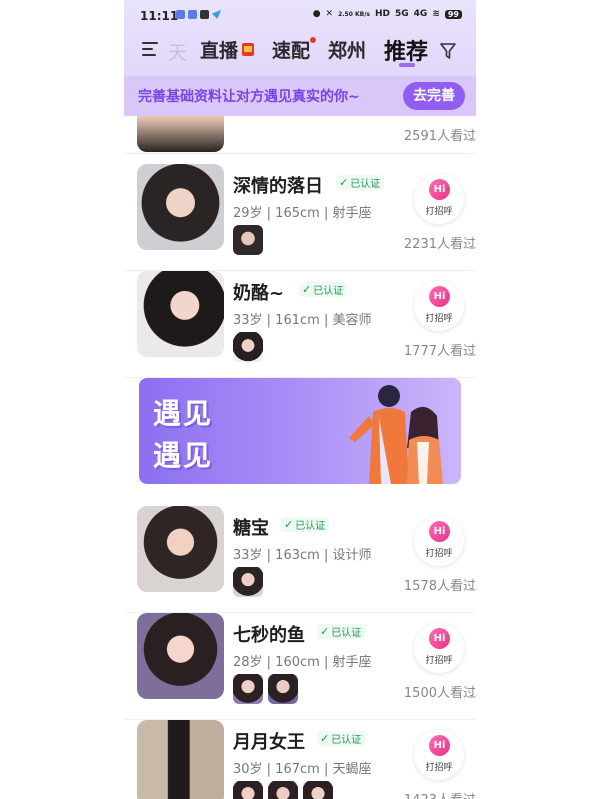 This screenshot has height=799, width=600. What do you see at coordinates (251, 528) in the screenshot?
I see `user-name: 糖宝` at bounding box center [251, 528].